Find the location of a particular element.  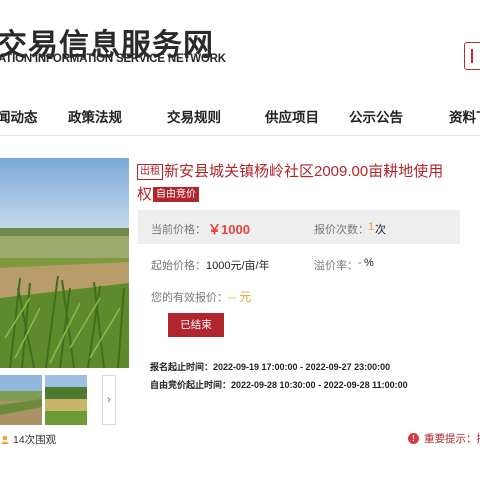

thumbnail-2-image is located at coordinates (66, 400).